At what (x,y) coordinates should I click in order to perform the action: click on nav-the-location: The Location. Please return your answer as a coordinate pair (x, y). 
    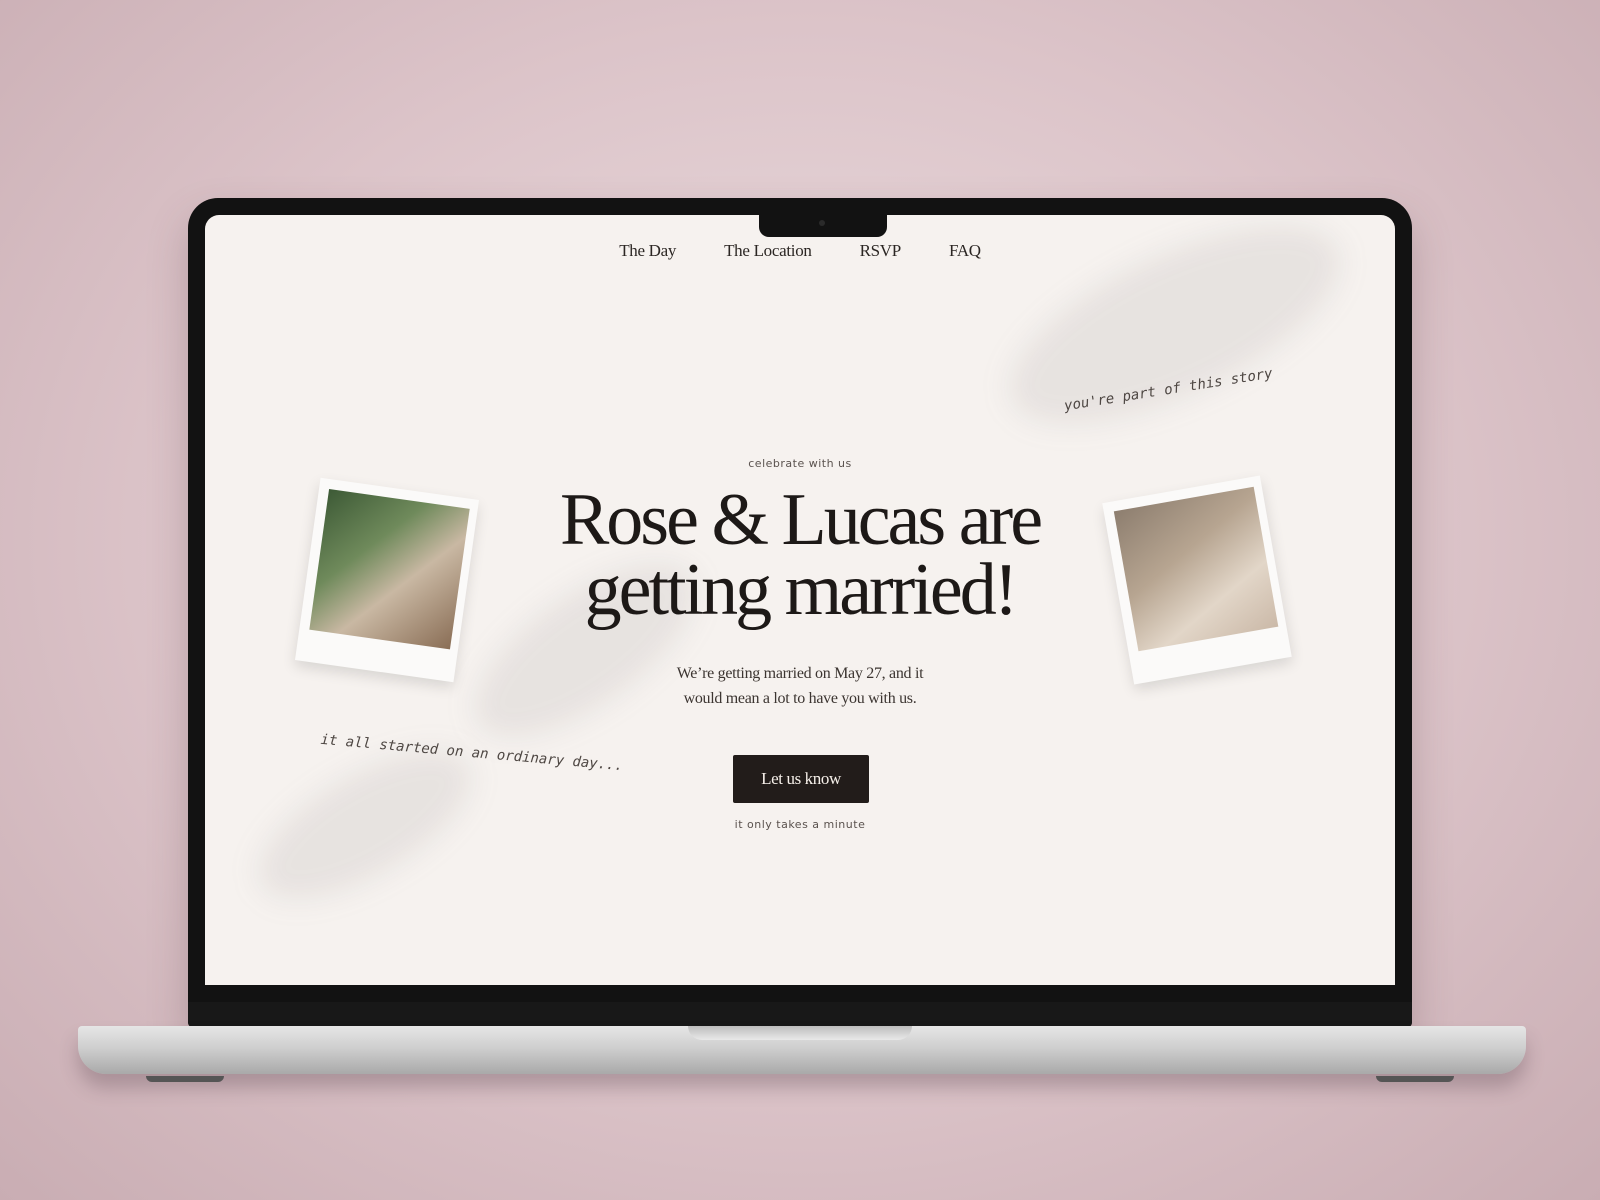
    Looking at the image, I should click on (768, 251).